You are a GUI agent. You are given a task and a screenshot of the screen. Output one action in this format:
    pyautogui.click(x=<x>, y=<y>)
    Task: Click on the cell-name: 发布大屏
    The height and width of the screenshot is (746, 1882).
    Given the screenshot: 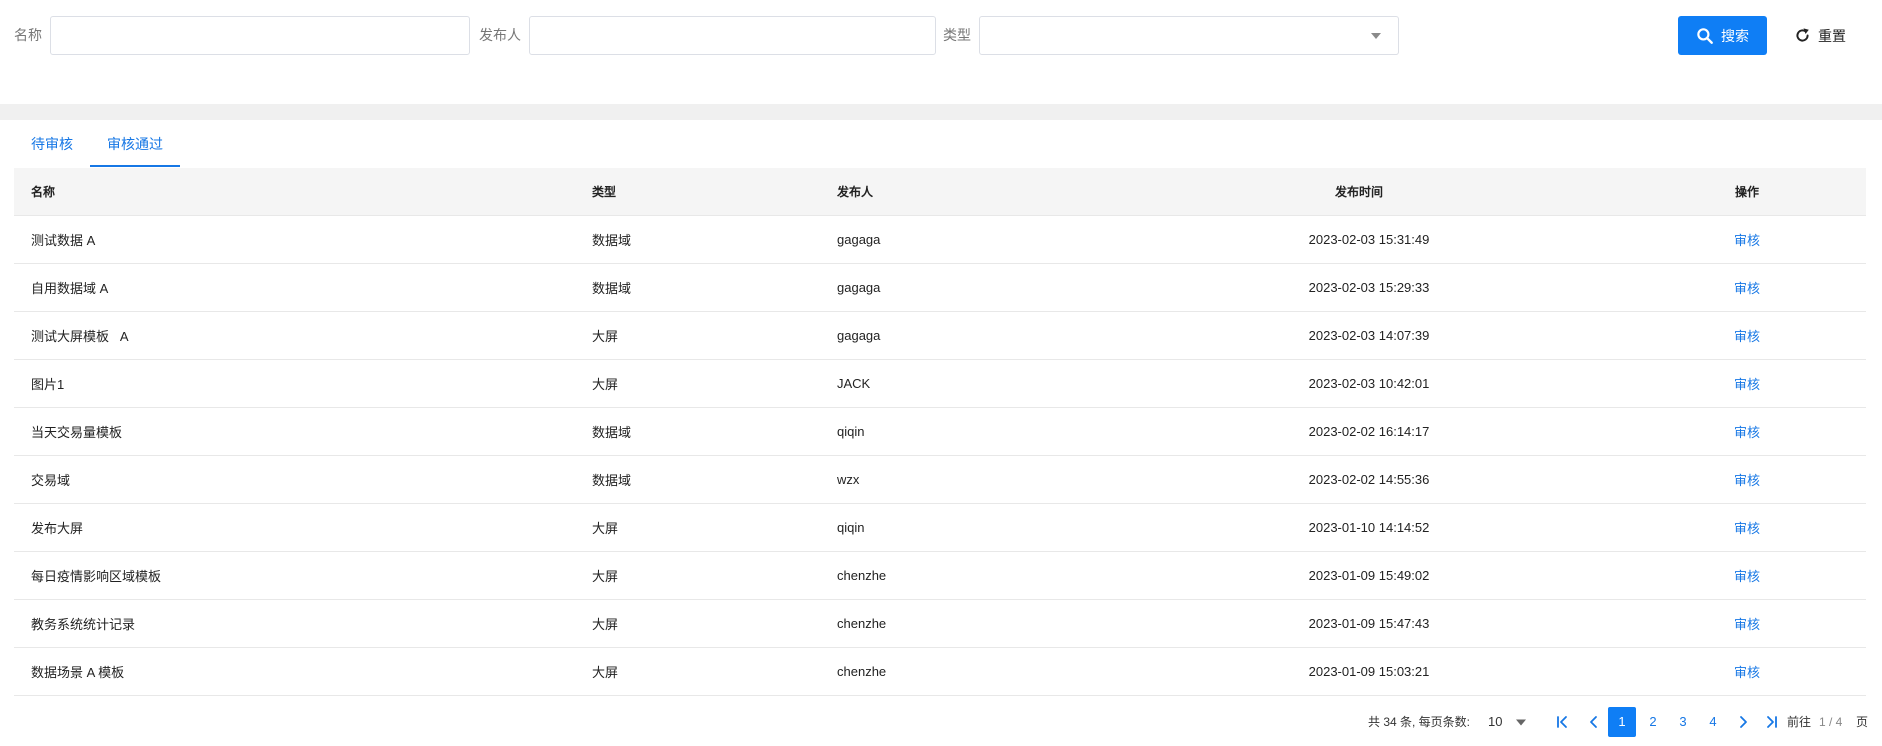 What is the action you would take?
    pyautogui.click(x=57, y=528)
    